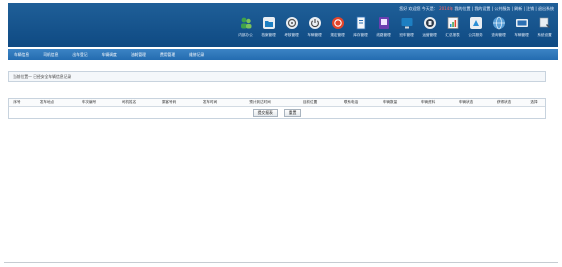 This screenshot has height=267, width=562. I want to click on module-truck: 车辆管理, so click(521, 27).